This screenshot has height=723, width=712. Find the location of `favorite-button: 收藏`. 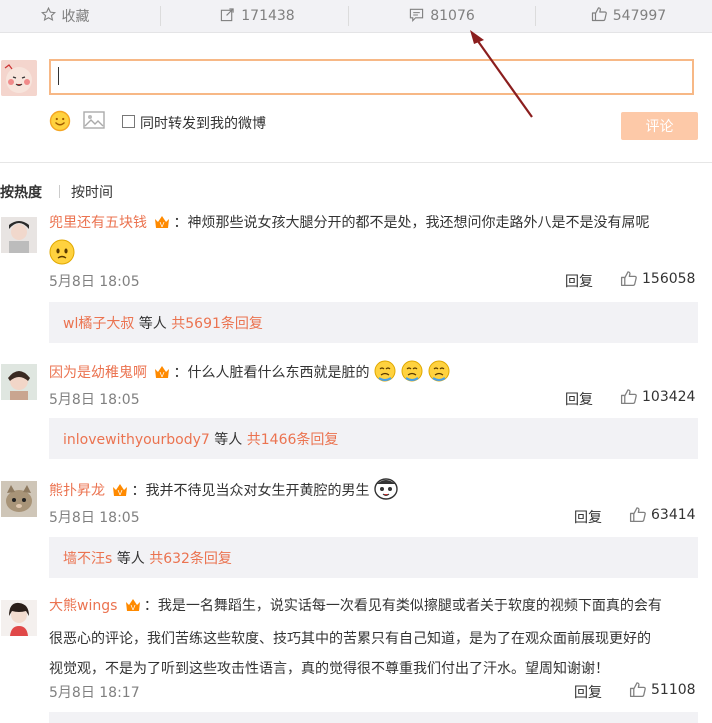

favorite-button: 收藏 is located at coordinates (65, 16).